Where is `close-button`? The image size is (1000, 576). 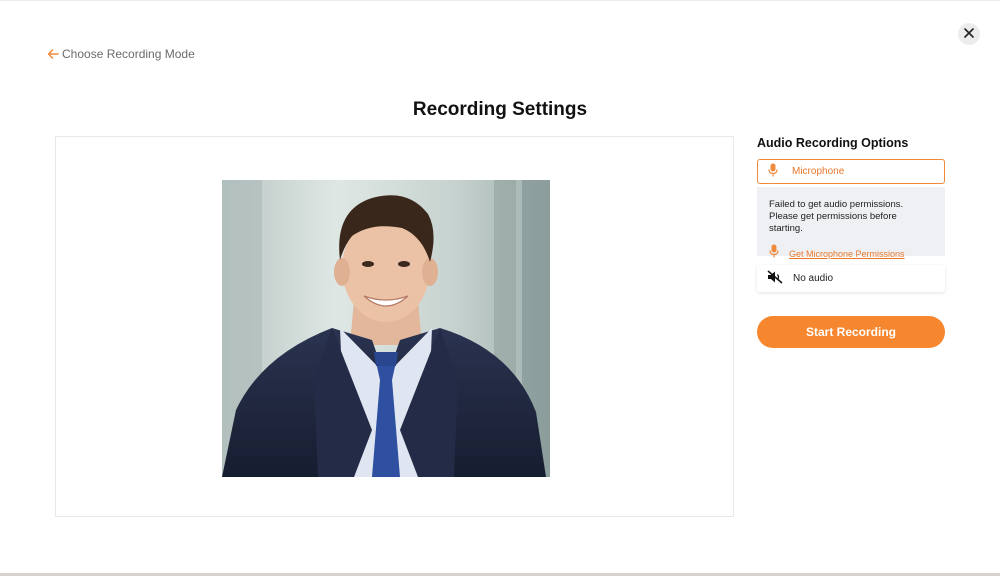
close-button is located at coordinates (969, 34).